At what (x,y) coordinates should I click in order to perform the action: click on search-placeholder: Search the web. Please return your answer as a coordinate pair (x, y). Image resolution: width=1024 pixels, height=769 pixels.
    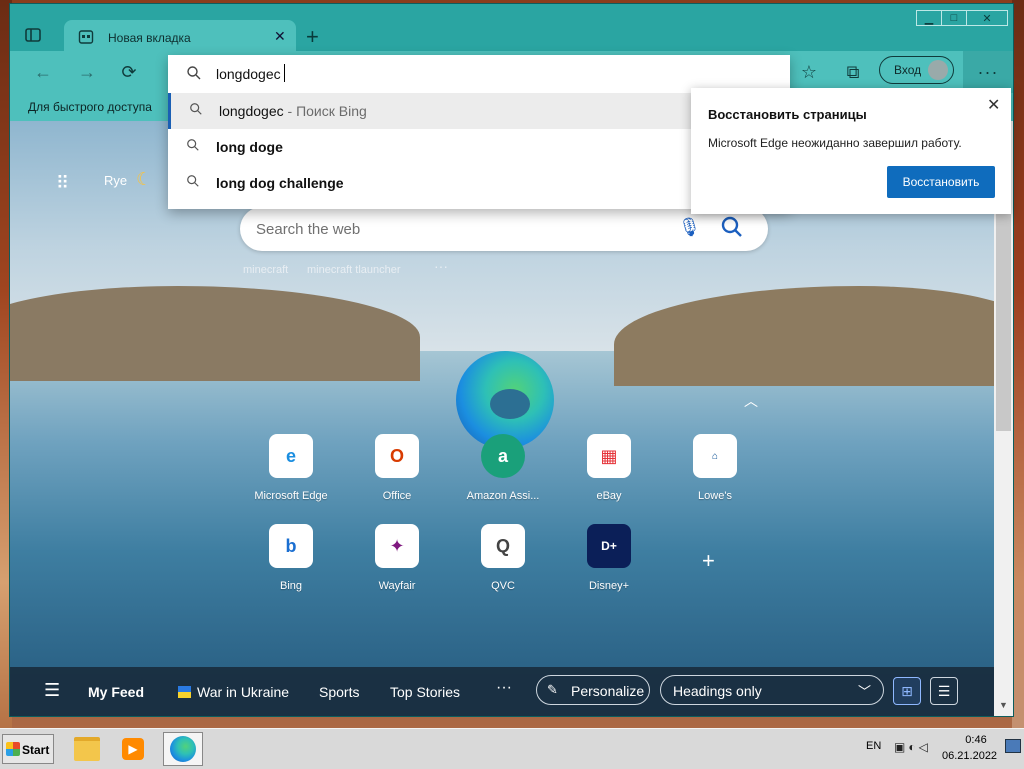
    Looking at the image, I should click on (308, 229).